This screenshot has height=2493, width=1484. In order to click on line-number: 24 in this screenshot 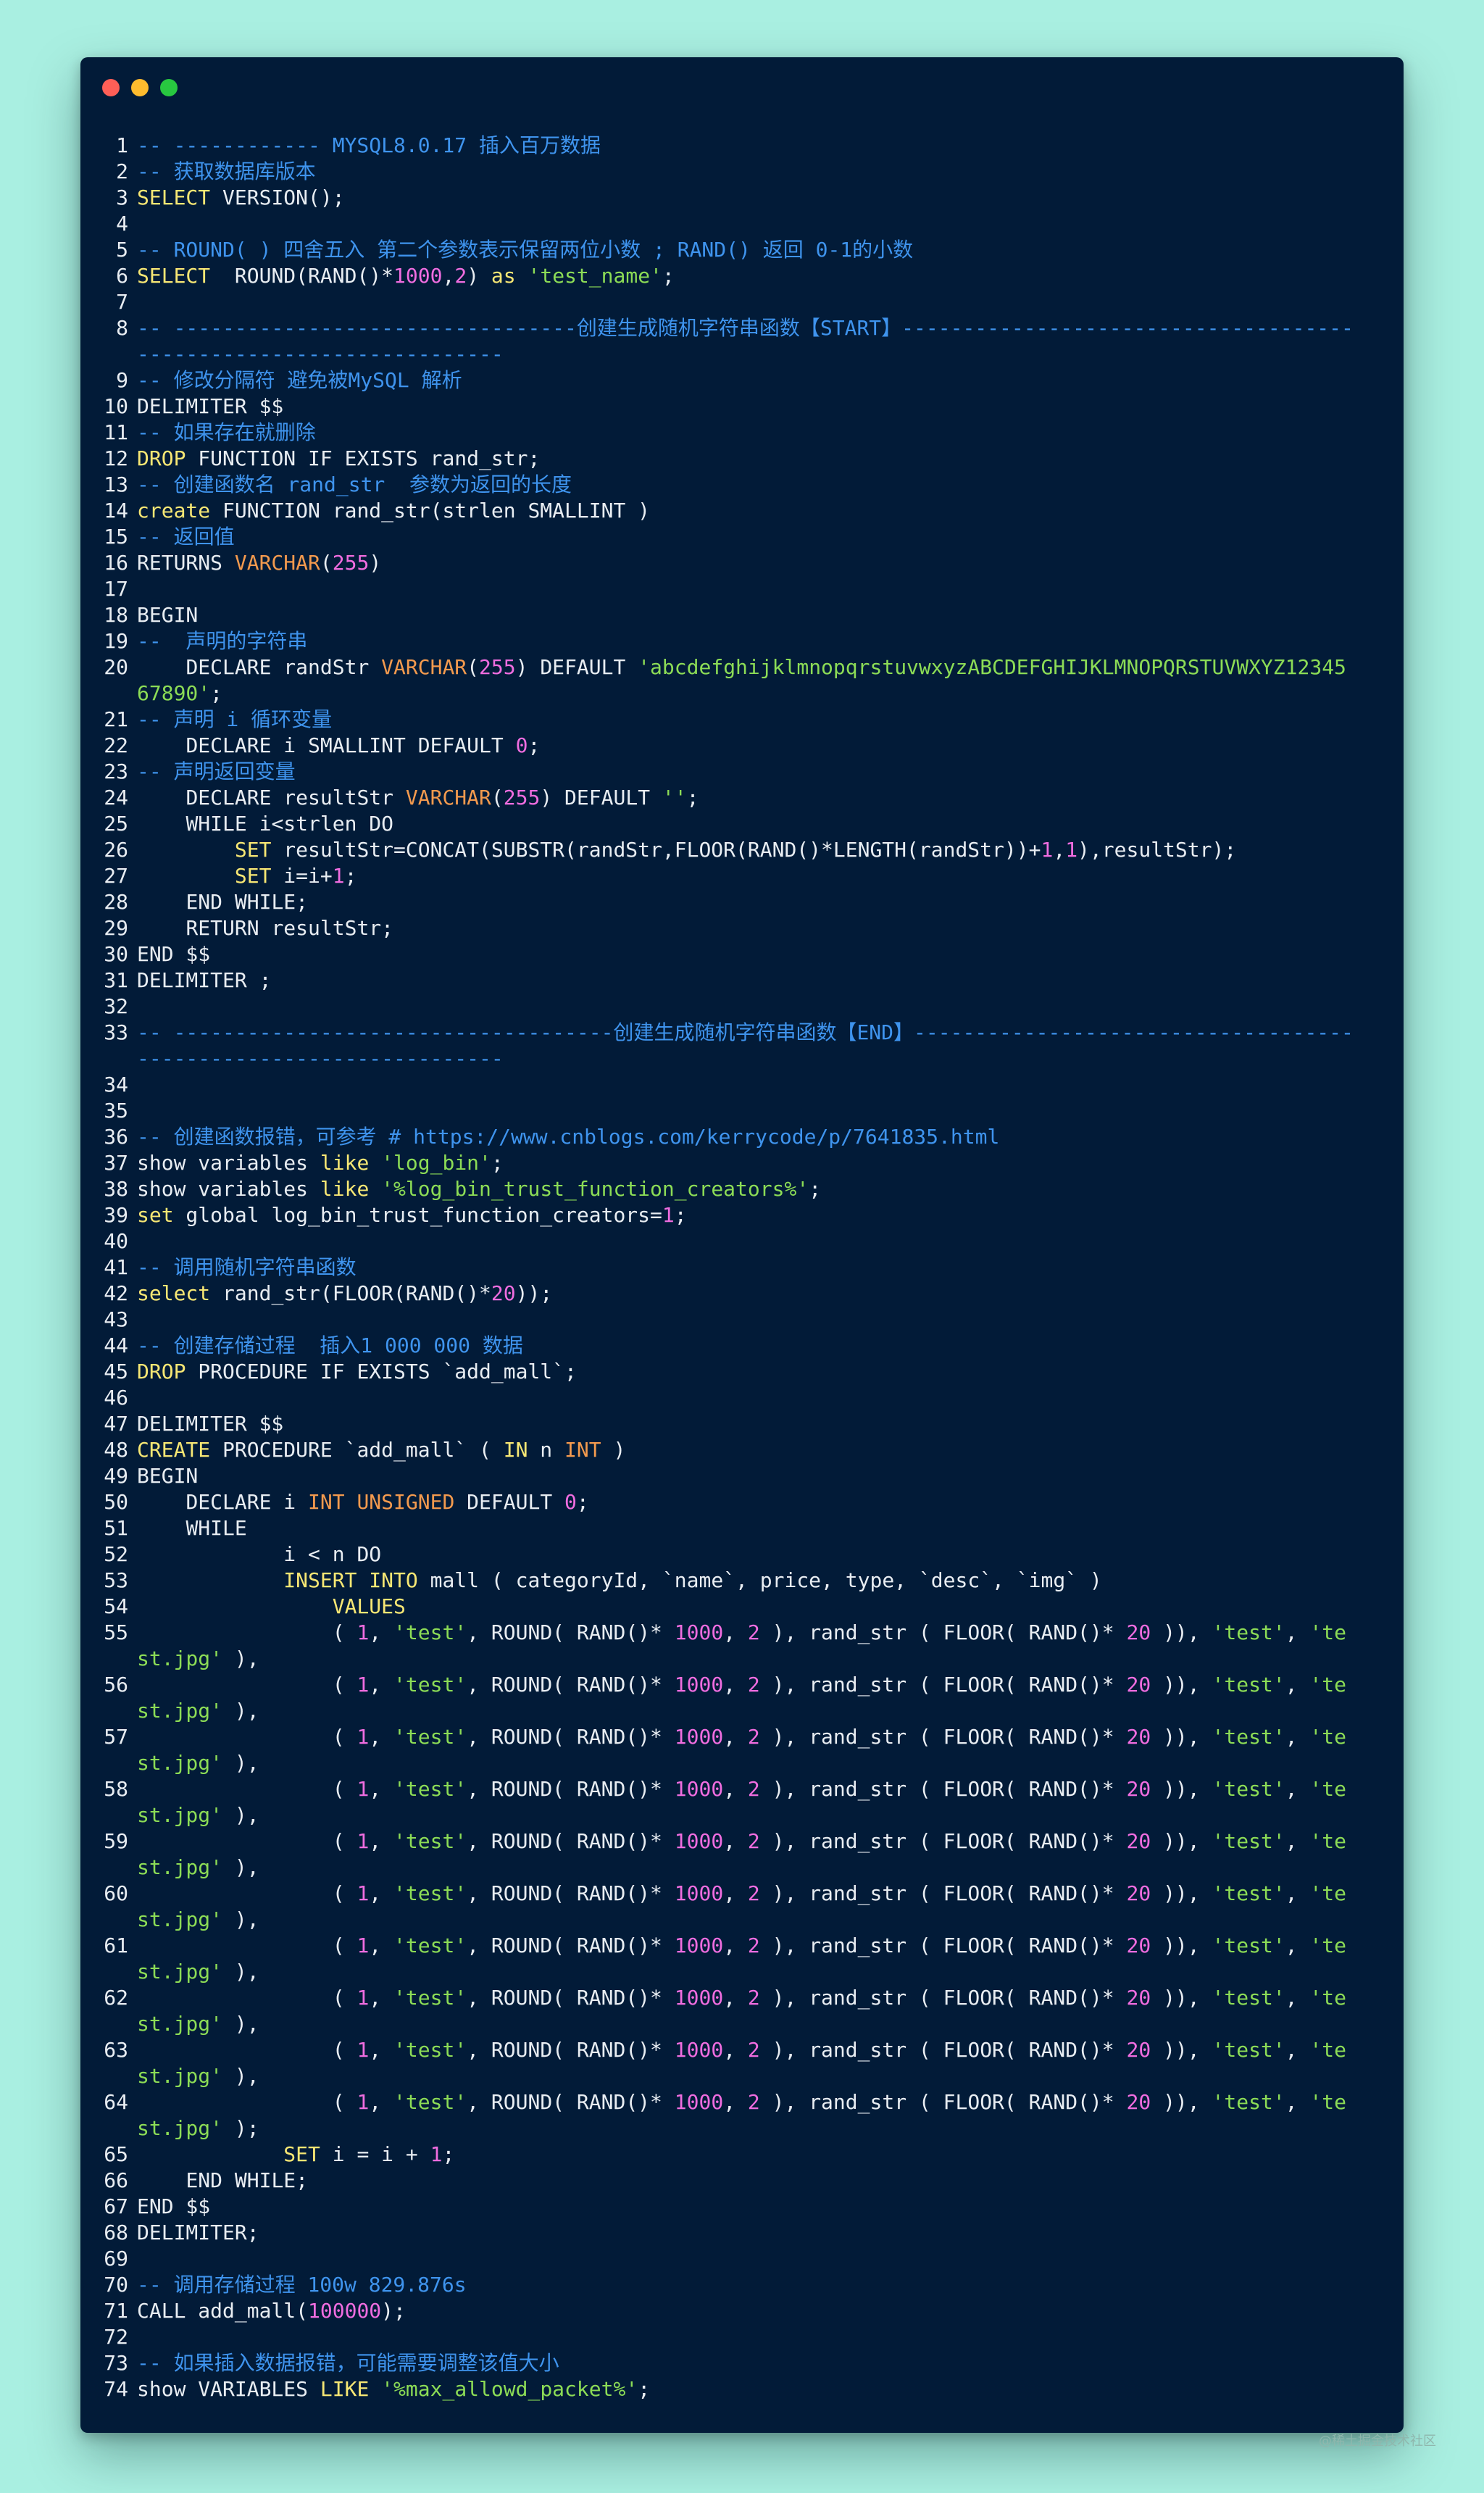, I will do `click(116, 798)`.